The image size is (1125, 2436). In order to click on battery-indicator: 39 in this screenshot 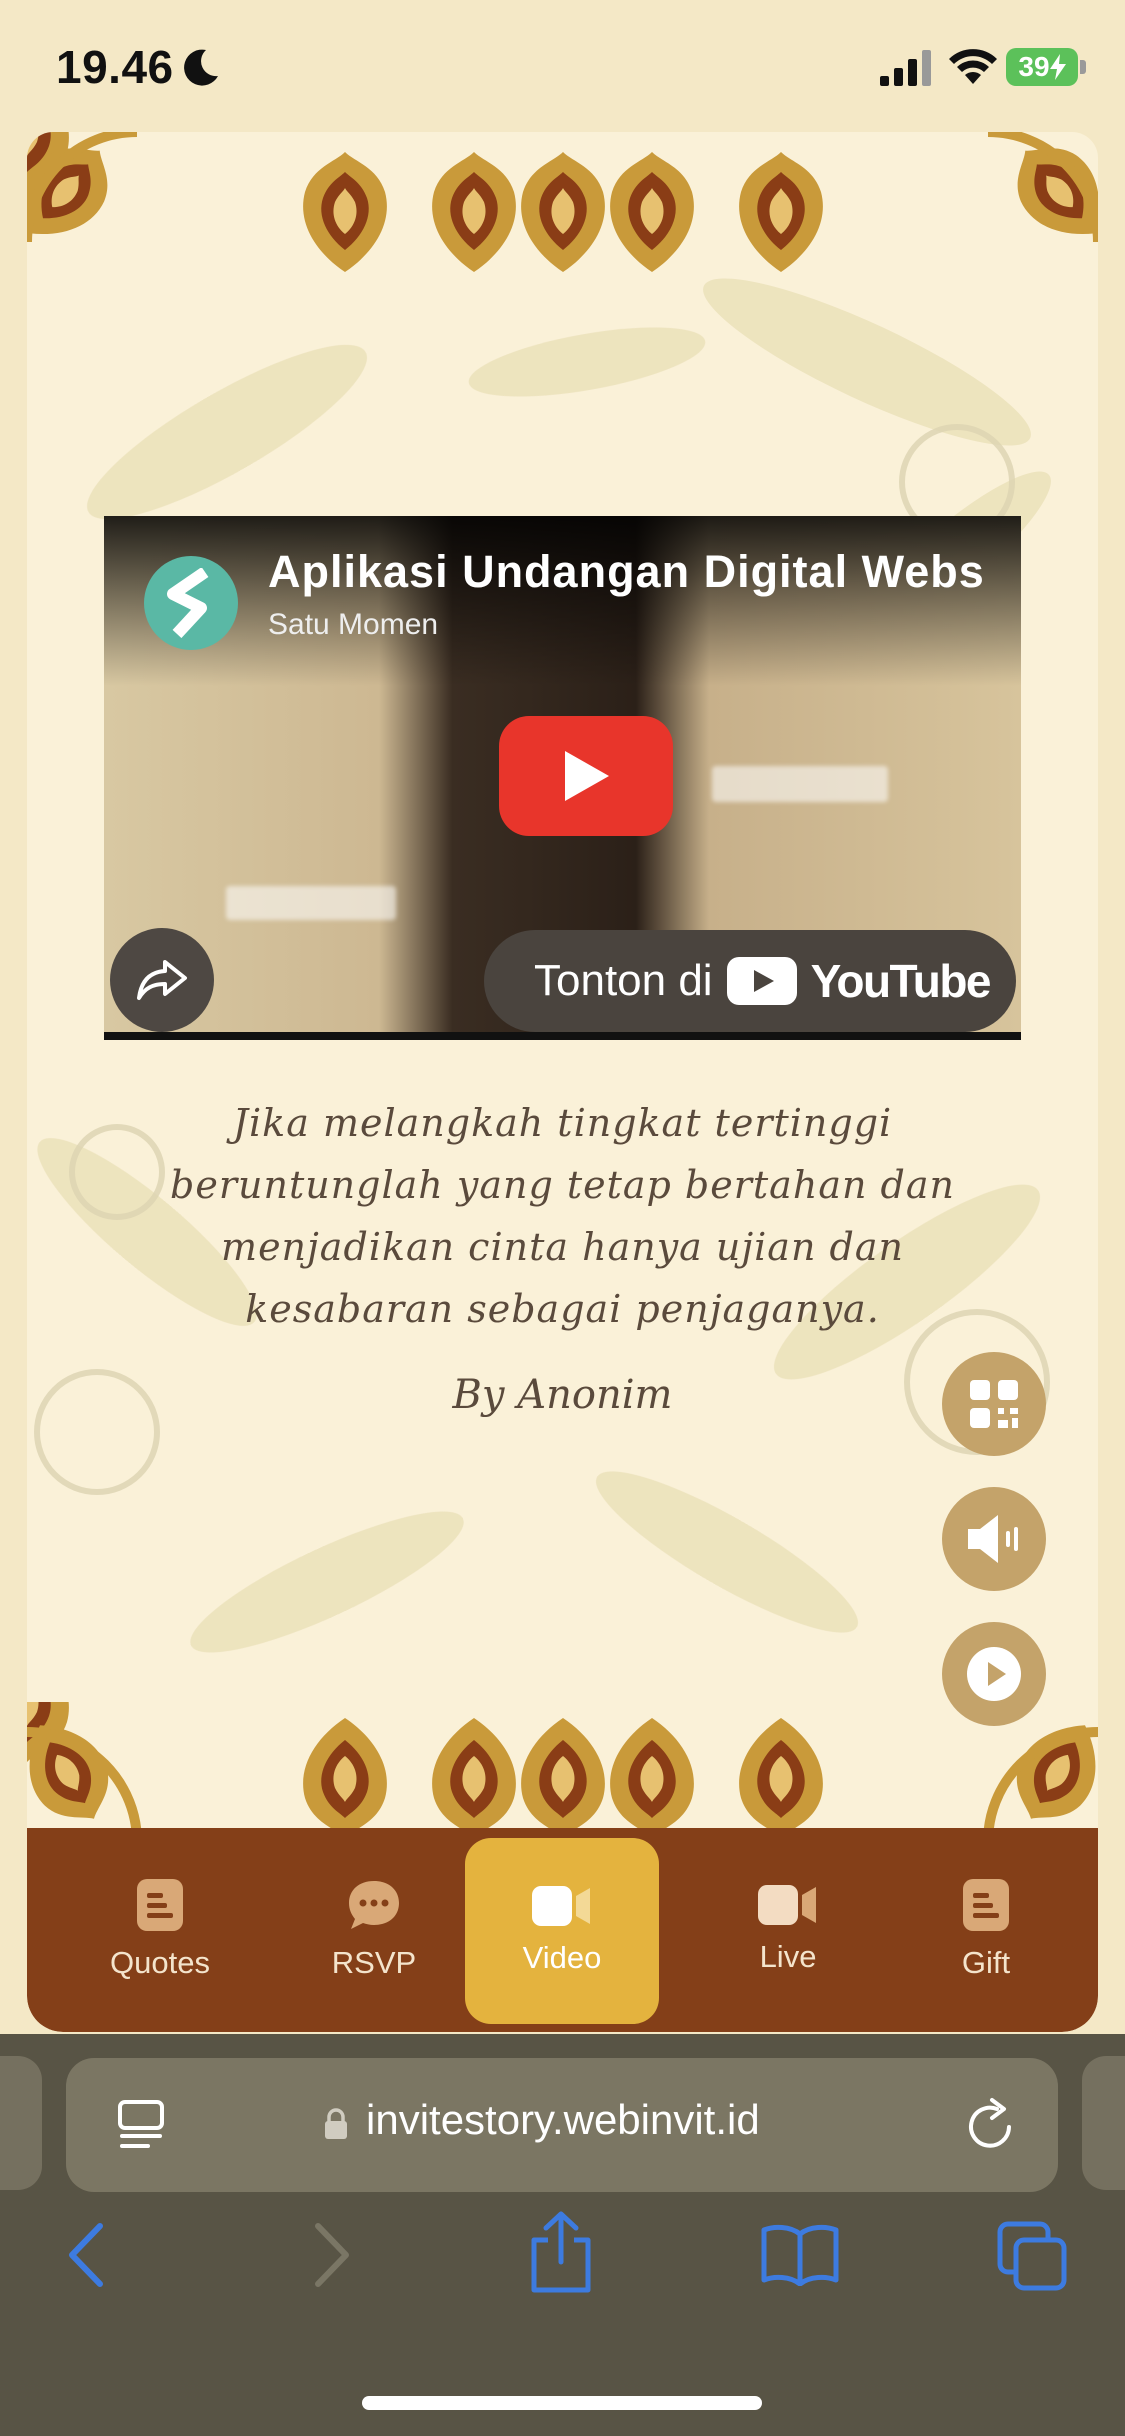, I will do `click(1042, 67)`.